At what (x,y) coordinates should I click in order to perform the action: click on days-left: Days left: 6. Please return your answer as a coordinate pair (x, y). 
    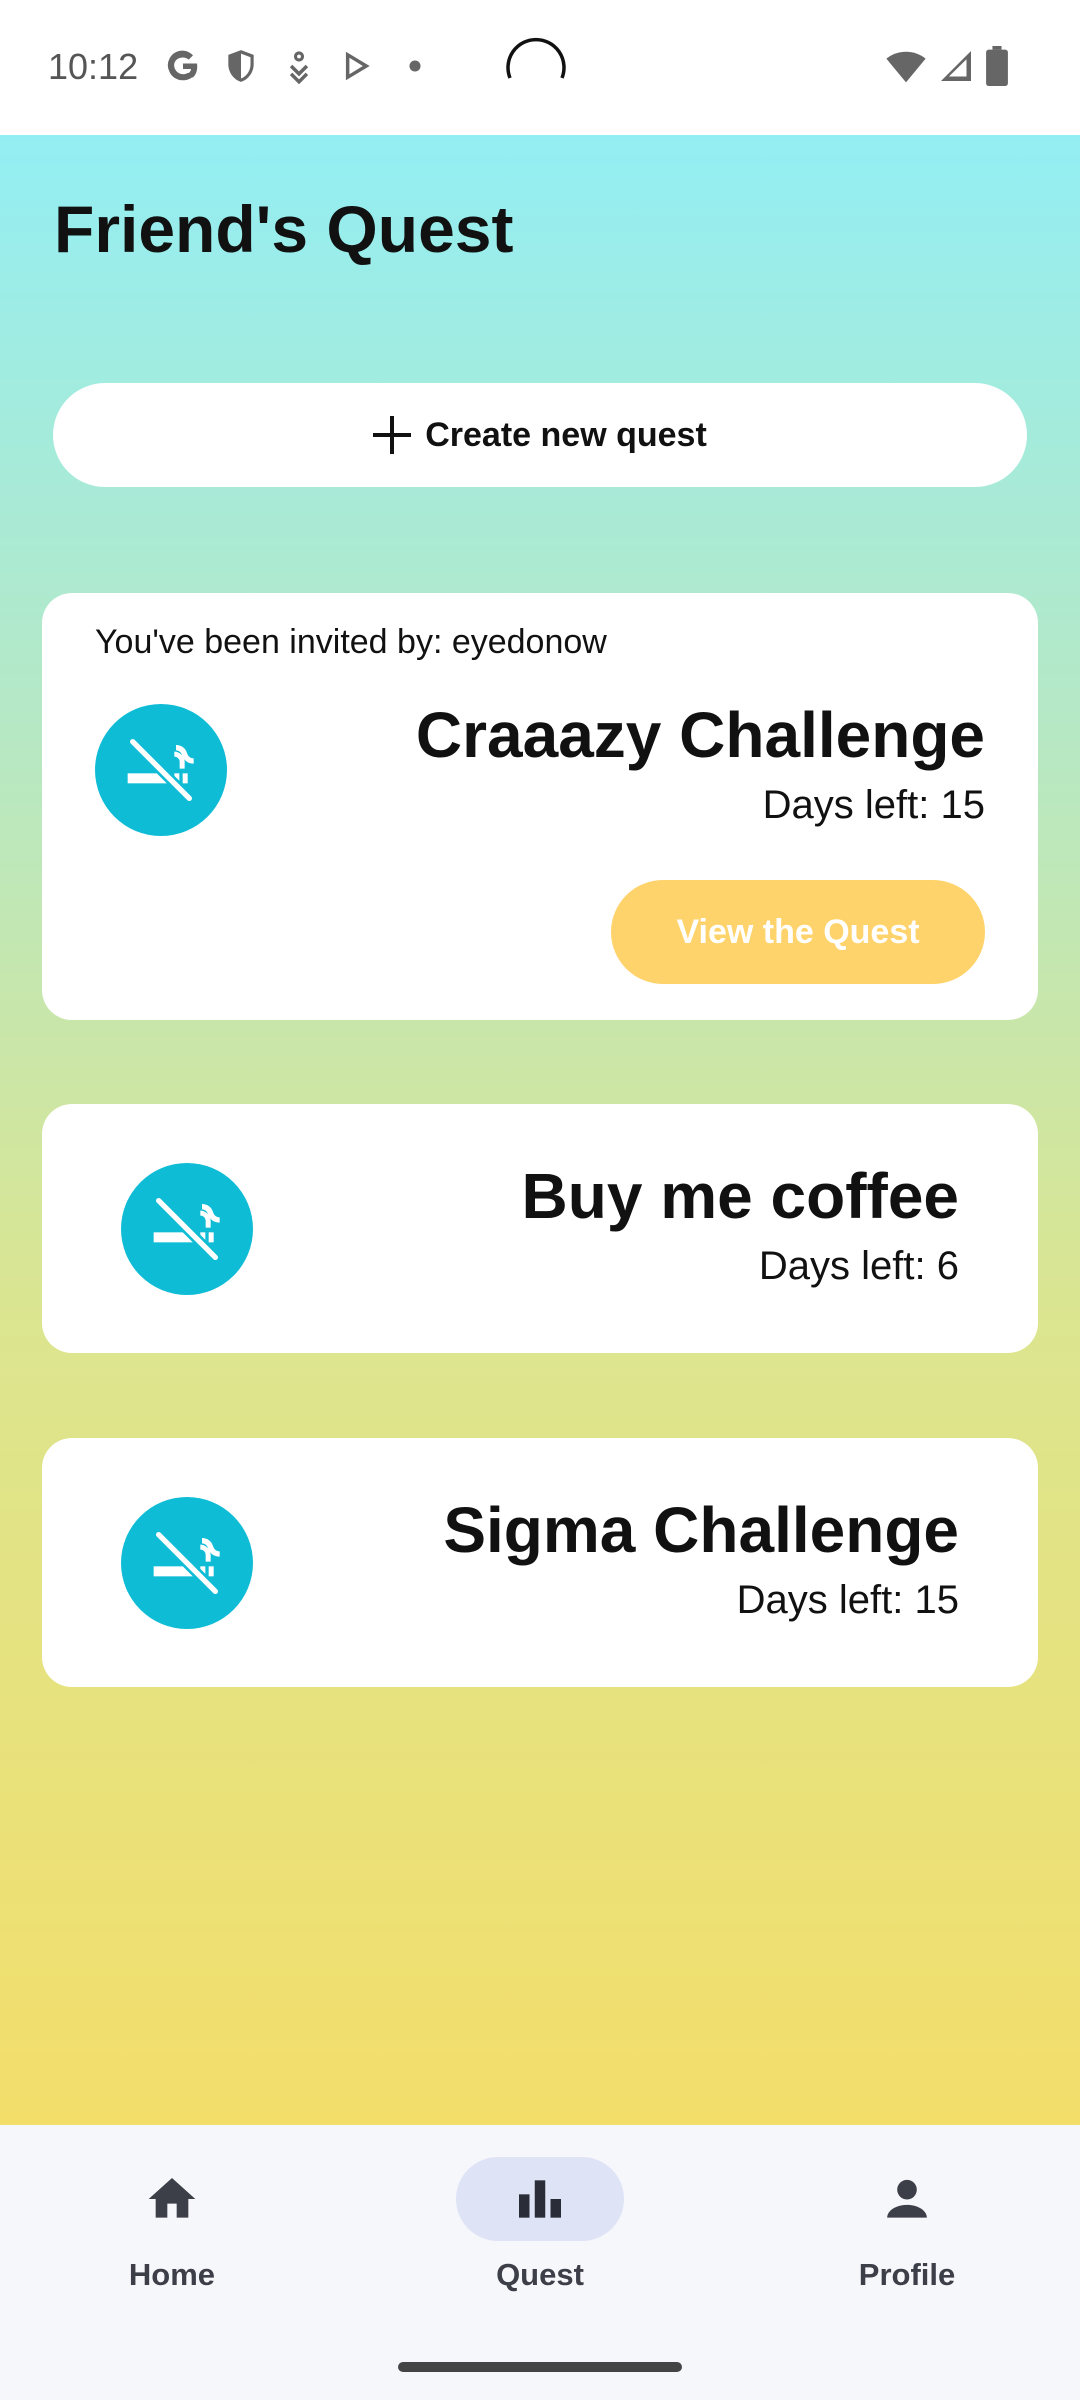
    Looking at the image, I should click on (858, 1266).